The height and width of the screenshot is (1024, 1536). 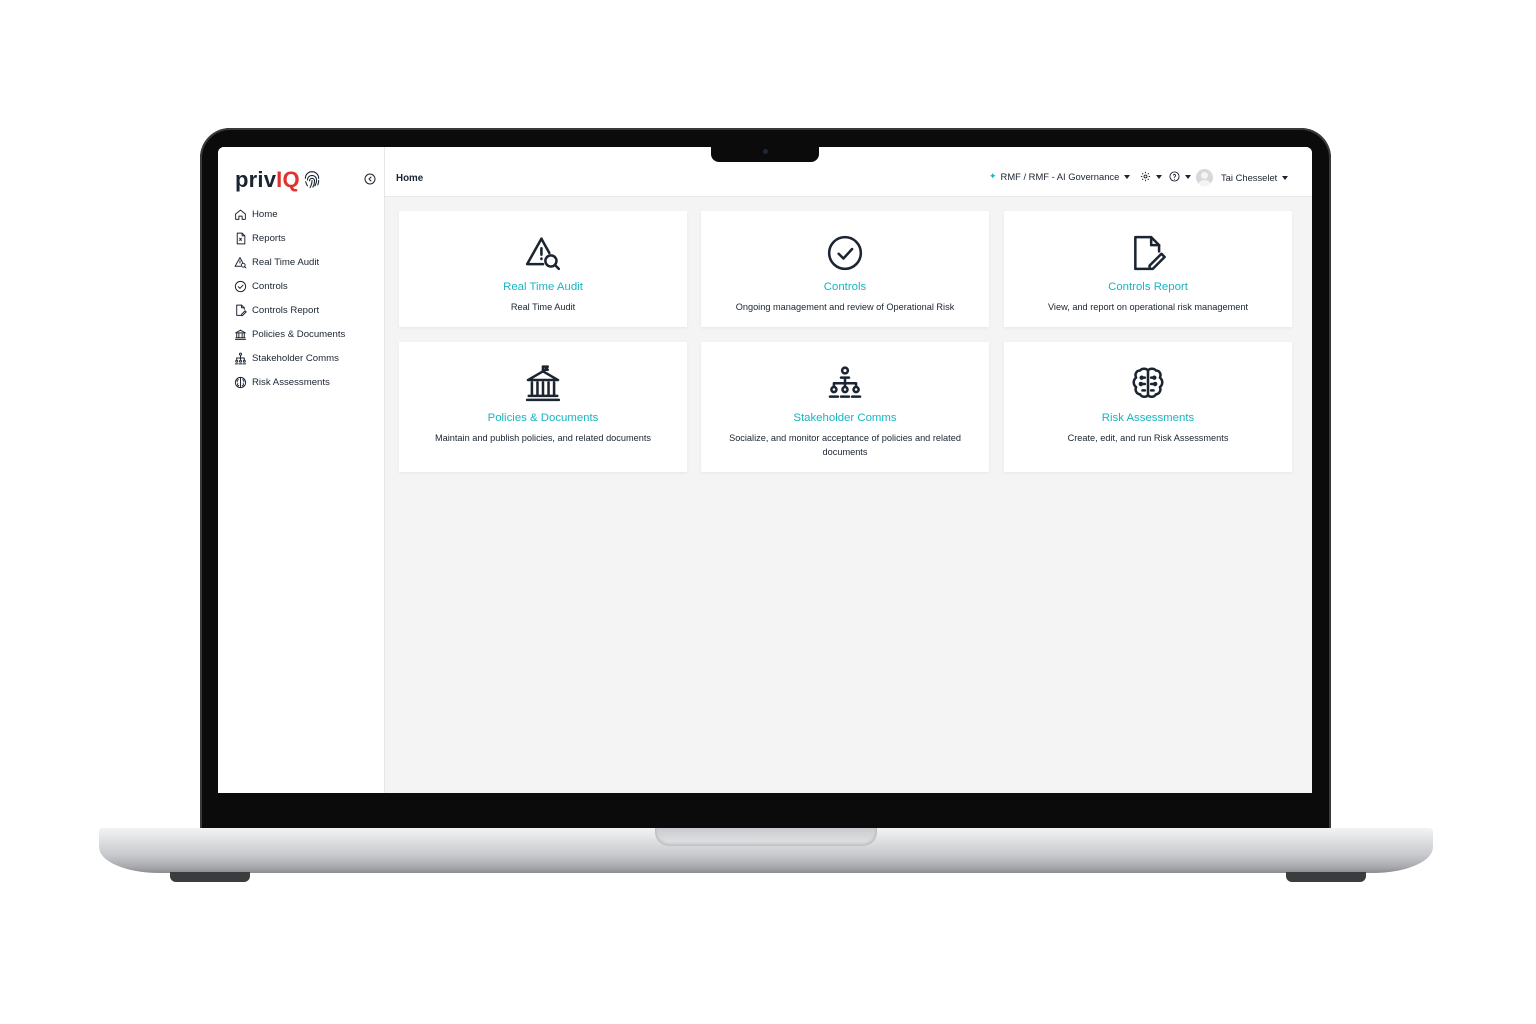 I want to click on environment-label: RMF / RMF - AI Governance, so click(x=1060, y=176).